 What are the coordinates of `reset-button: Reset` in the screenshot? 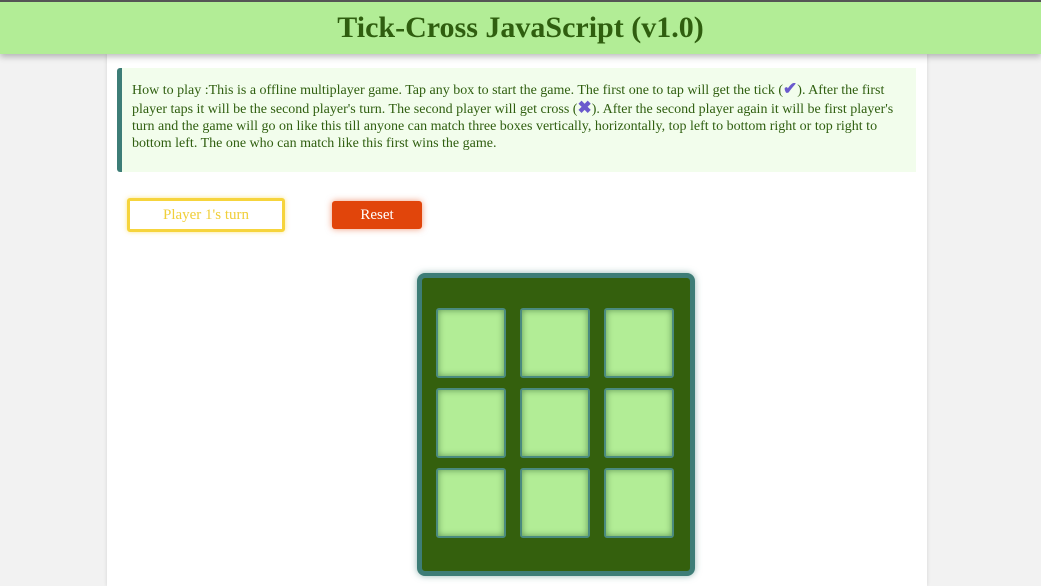 It's located at (377, 215).